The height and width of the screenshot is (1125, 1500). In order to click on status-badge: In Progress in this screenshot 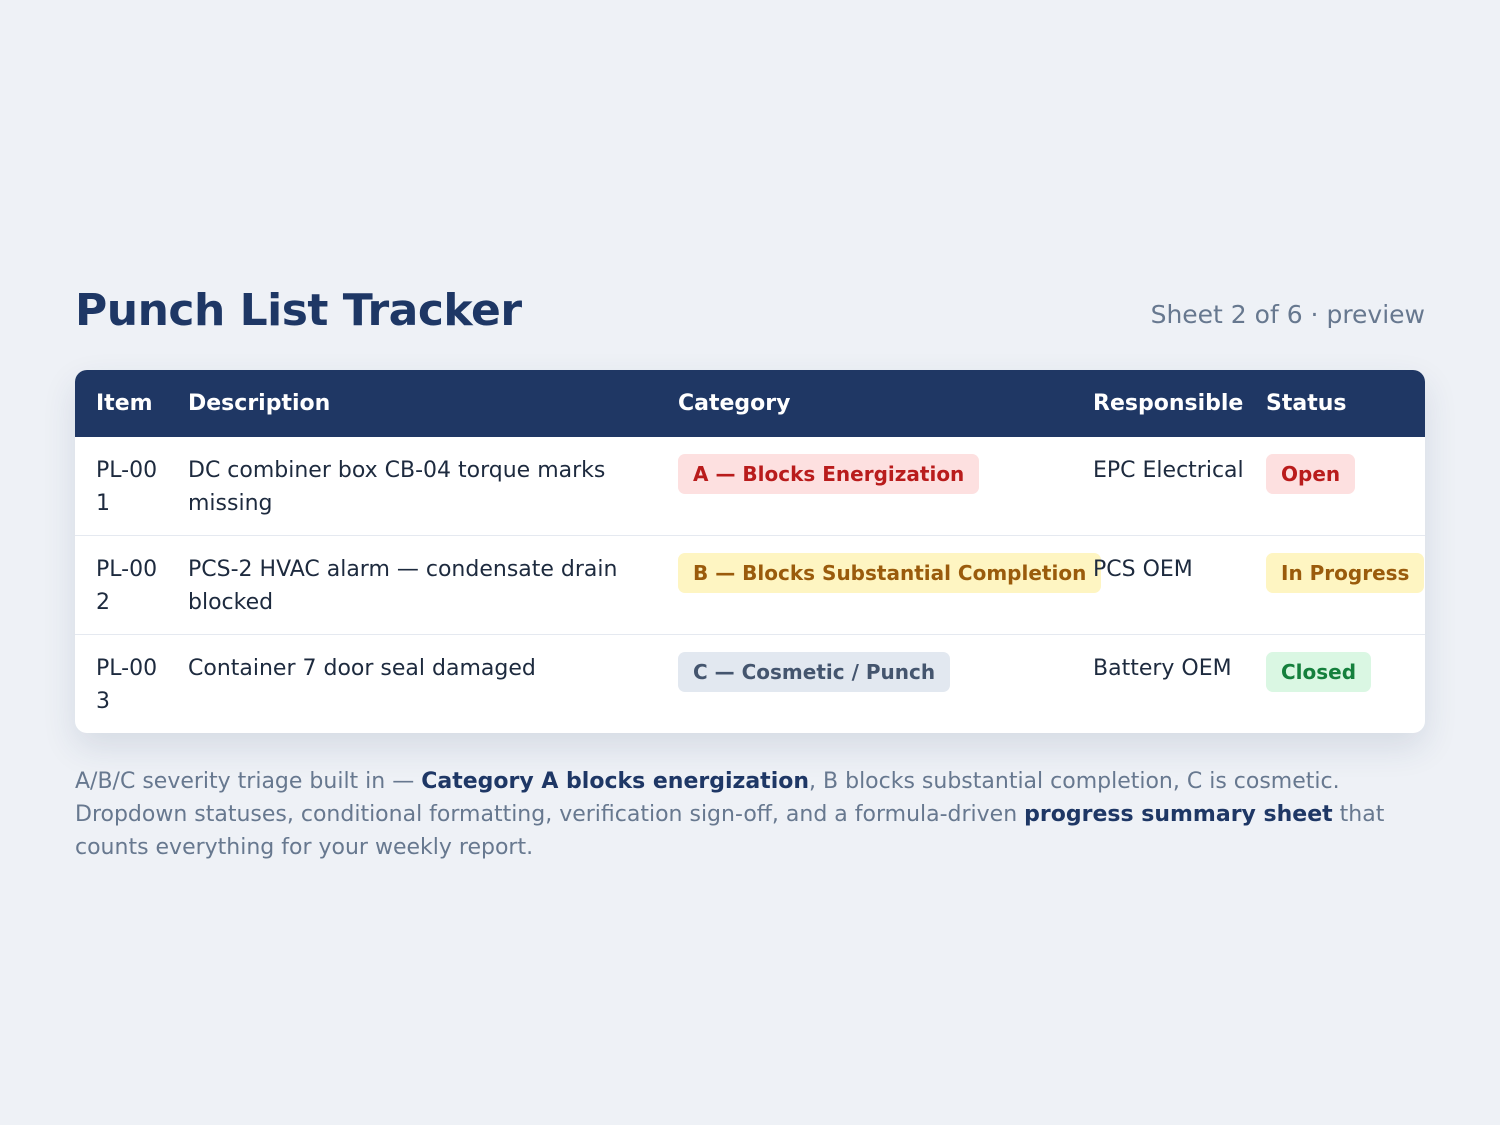, I will do `click(1345, 573)`.